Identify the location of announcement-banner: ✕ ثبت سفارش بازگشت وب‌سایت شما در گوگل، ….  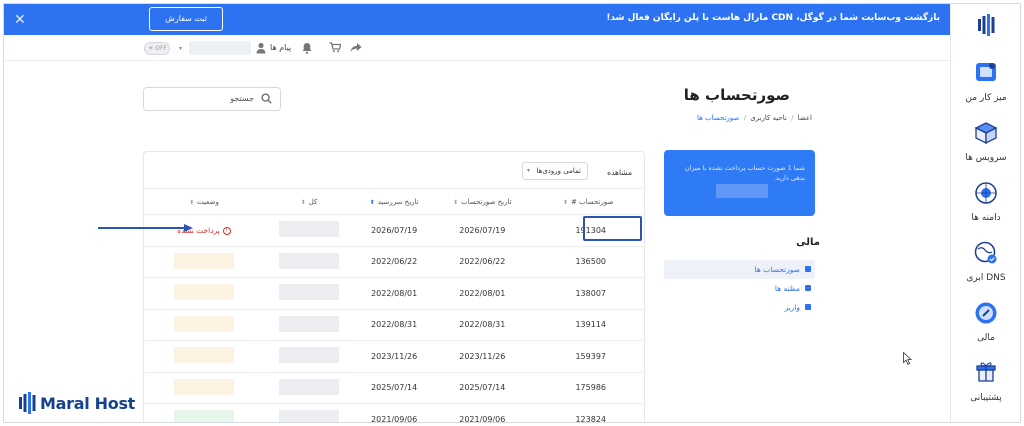
(478, 19).